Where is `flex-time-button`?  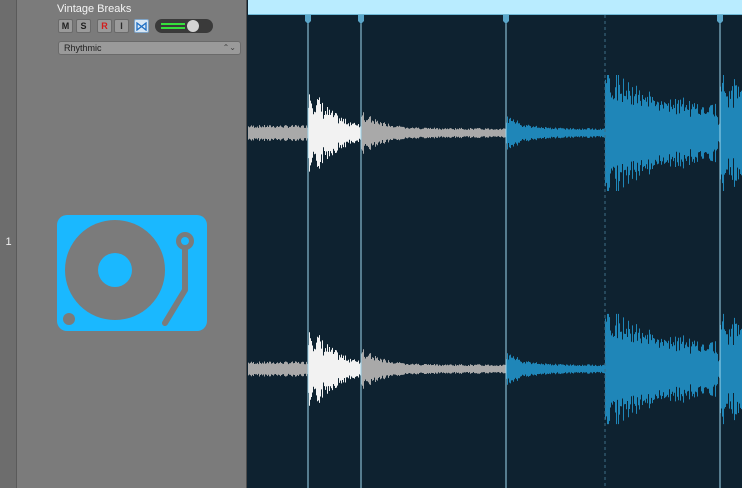
flex-time-button is located at coordinates (141, 26).